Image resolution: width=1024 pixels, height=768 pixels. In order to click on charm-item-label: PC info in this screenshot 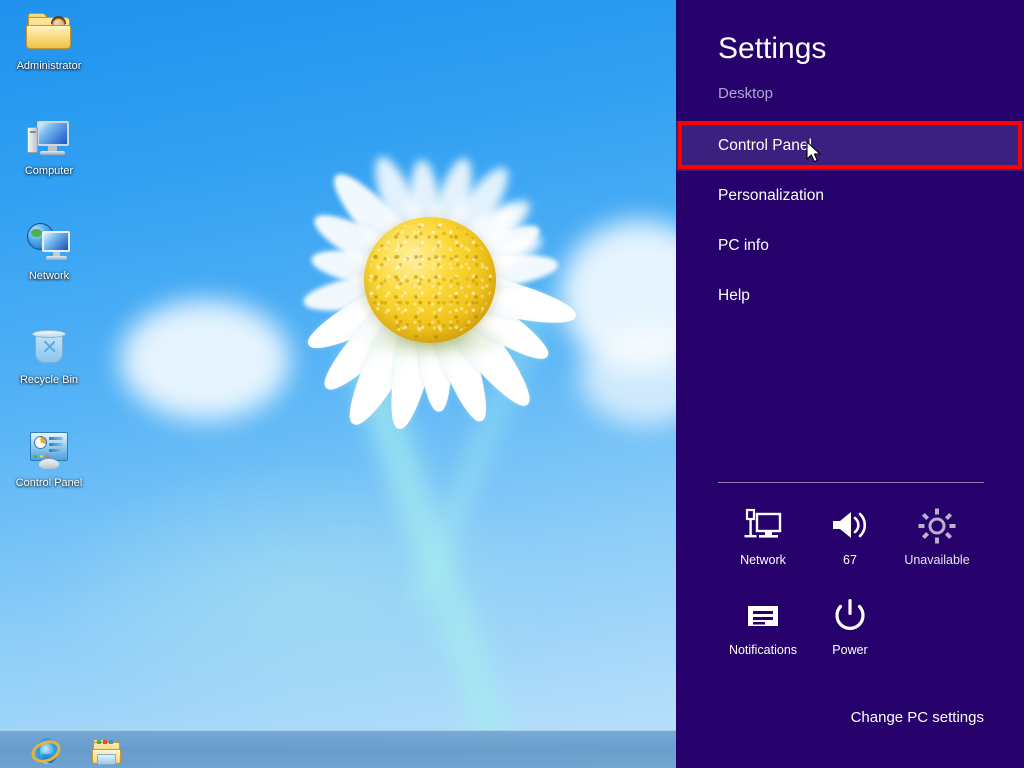, I will do `click(743, 245)`.